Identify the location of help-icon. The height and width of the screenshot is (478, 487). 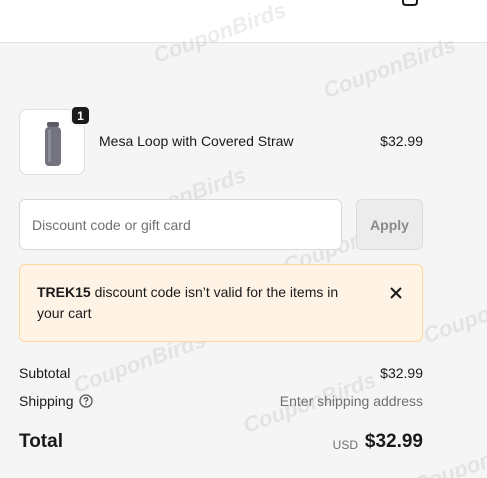
(86, 401).